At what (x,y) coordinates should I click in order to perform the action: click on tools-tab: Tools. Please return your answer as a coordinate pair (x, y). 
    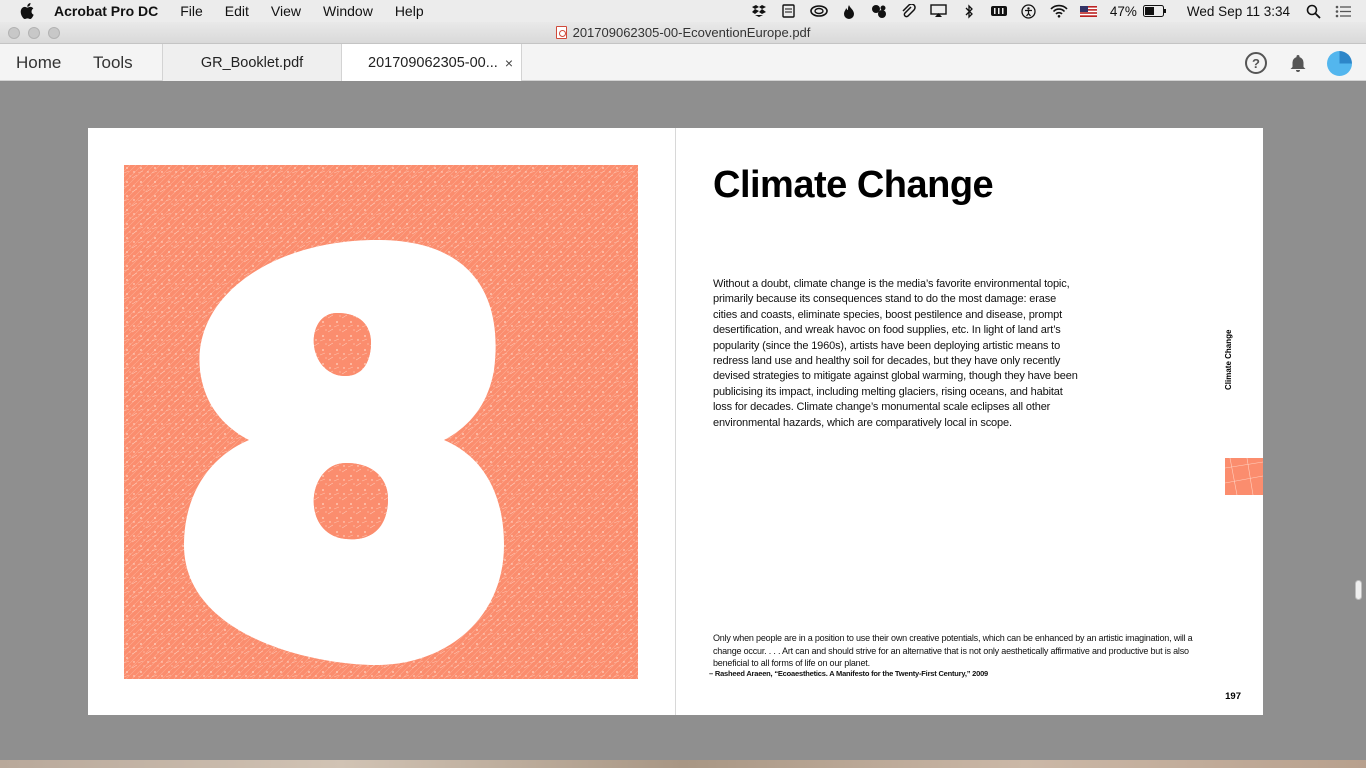
    Looking at the image, I should click on (113, 63).